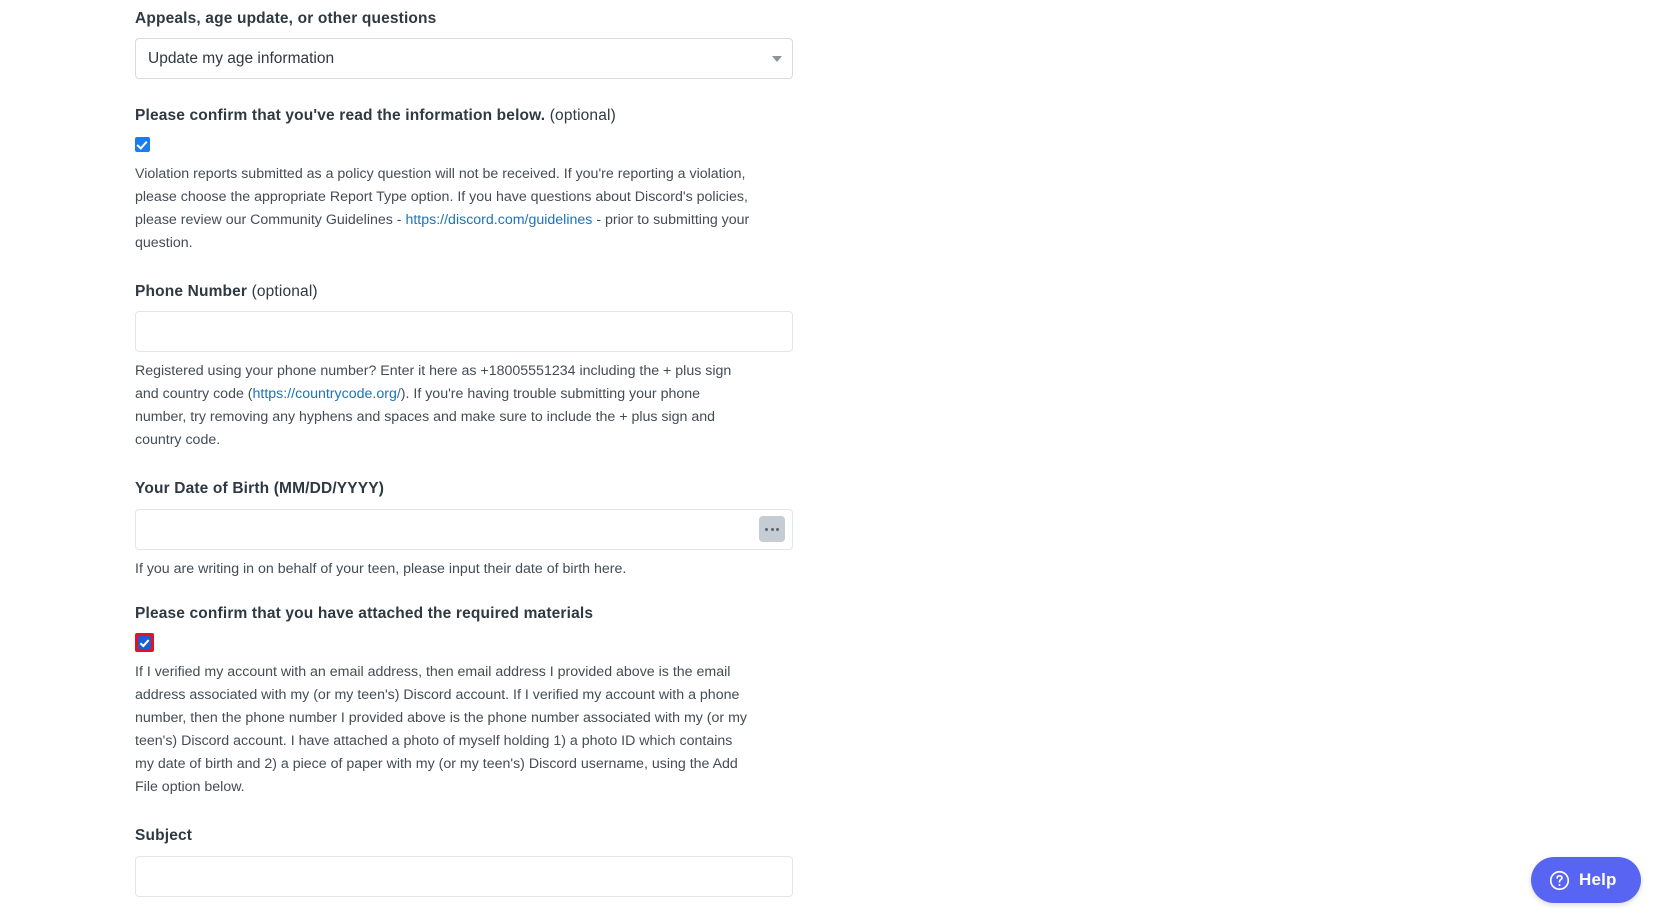  Describe the element at coordinates (327, 394) in the screenshot. I see `country-code-link: https://countrycode.org/` at that location.